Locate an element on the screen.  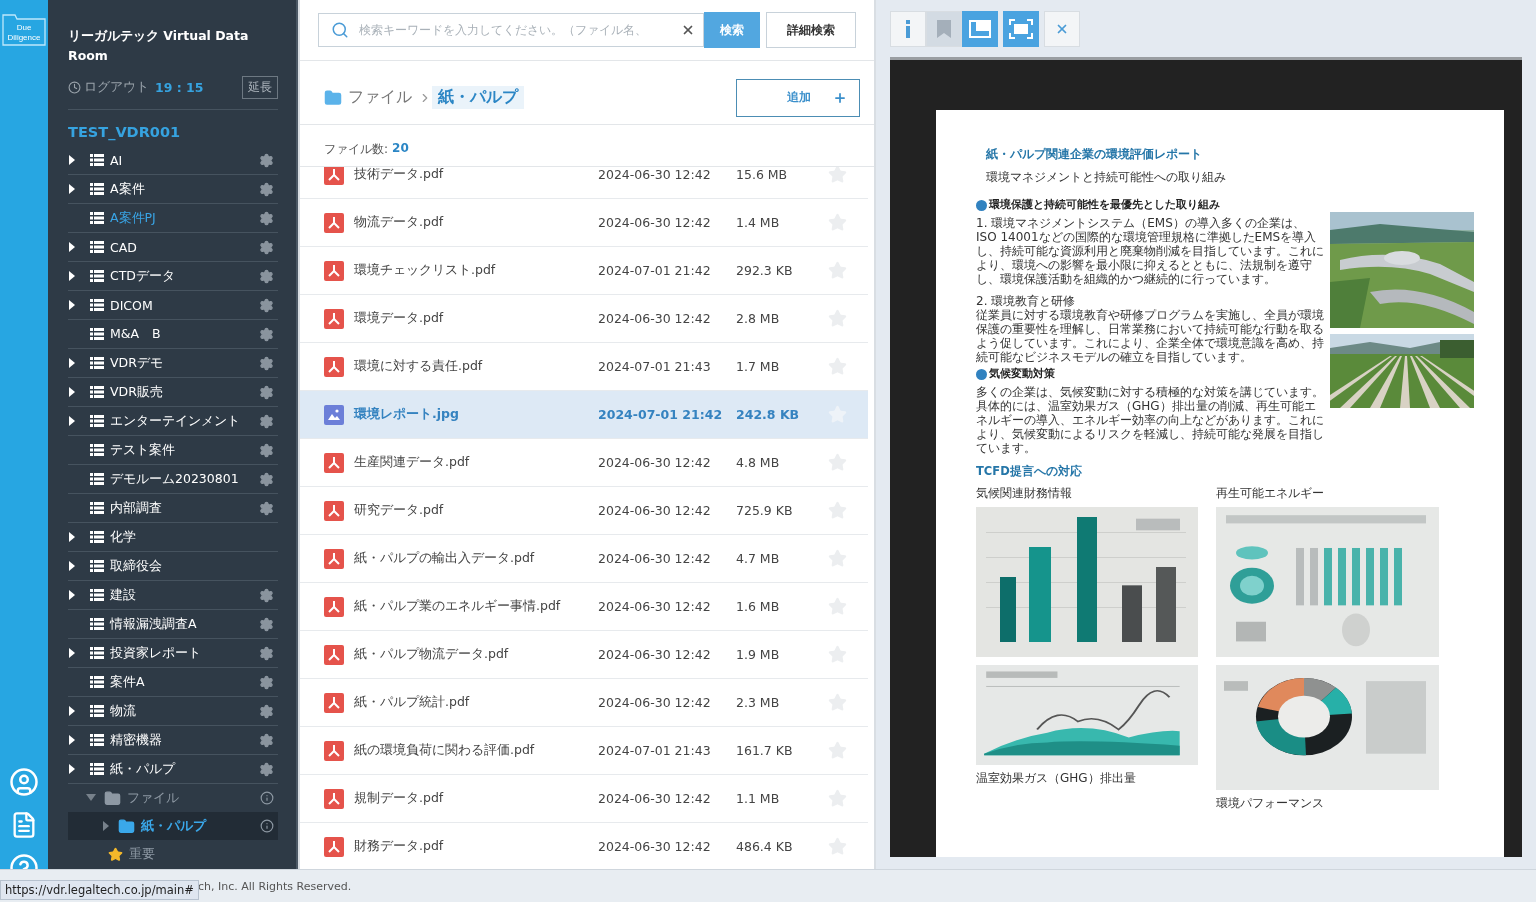
search-icon is located at coordinates (340, 30).